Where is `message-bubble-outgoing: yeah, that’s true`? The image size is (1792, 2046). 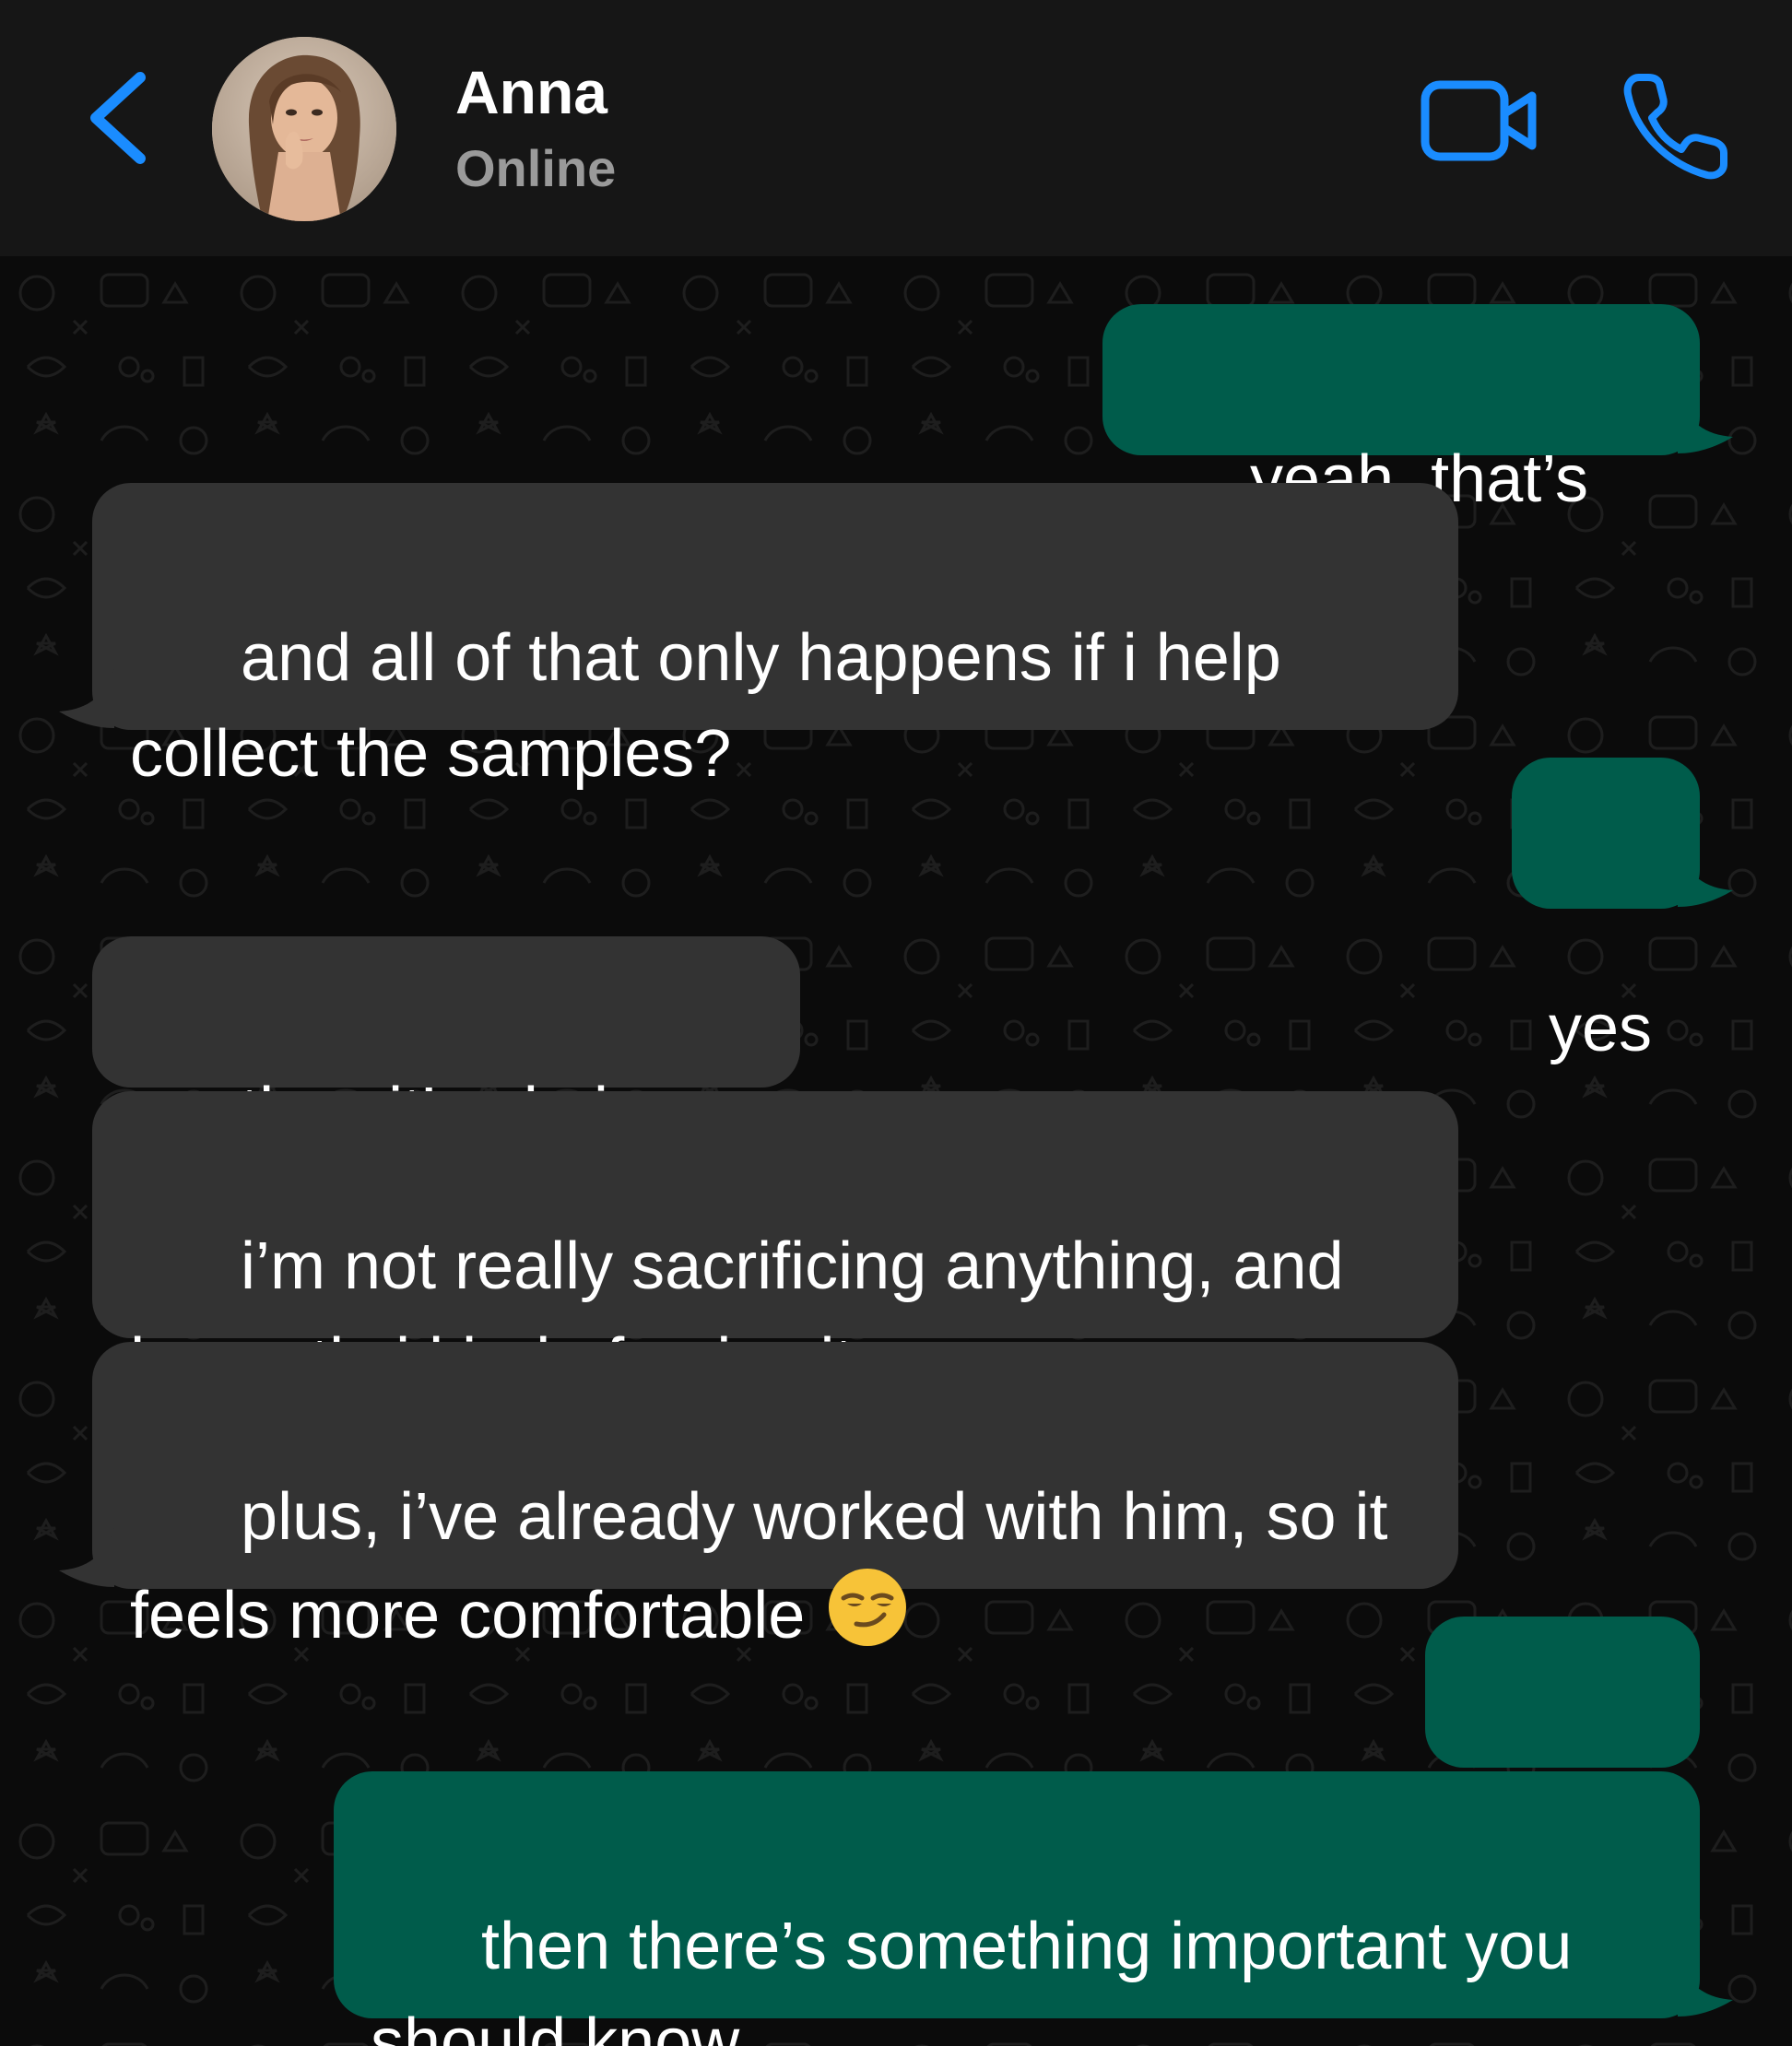 message-bubble-outgoing: yeah, that’s true is located at coordinates (1401, 458).